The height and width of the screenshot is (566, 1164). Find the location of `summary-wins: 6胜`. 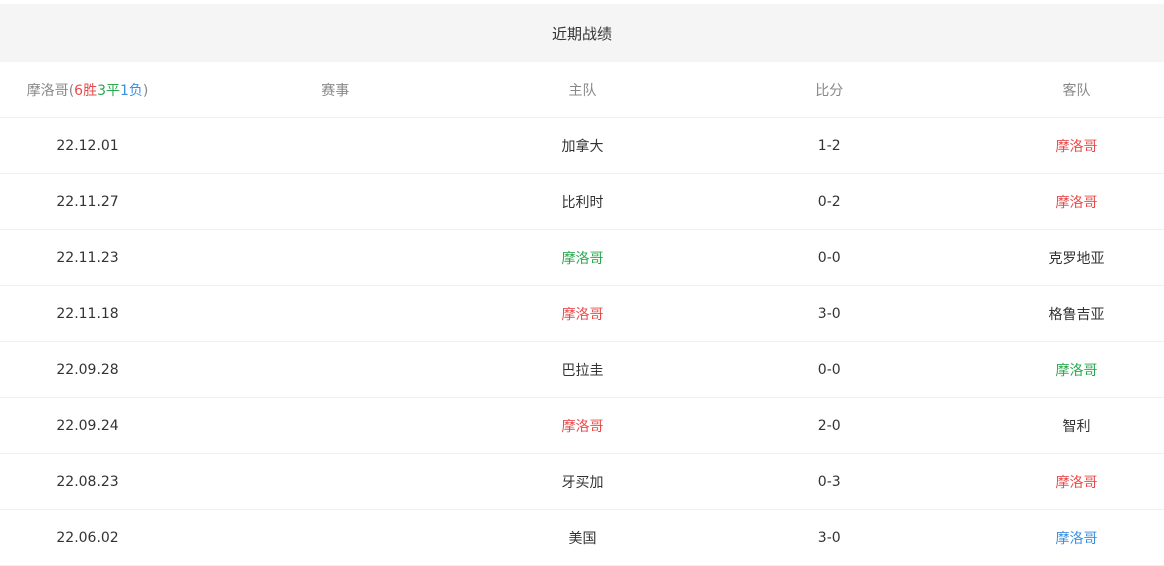

summary-wins: 6胜 is located at coordinates (86, 90).